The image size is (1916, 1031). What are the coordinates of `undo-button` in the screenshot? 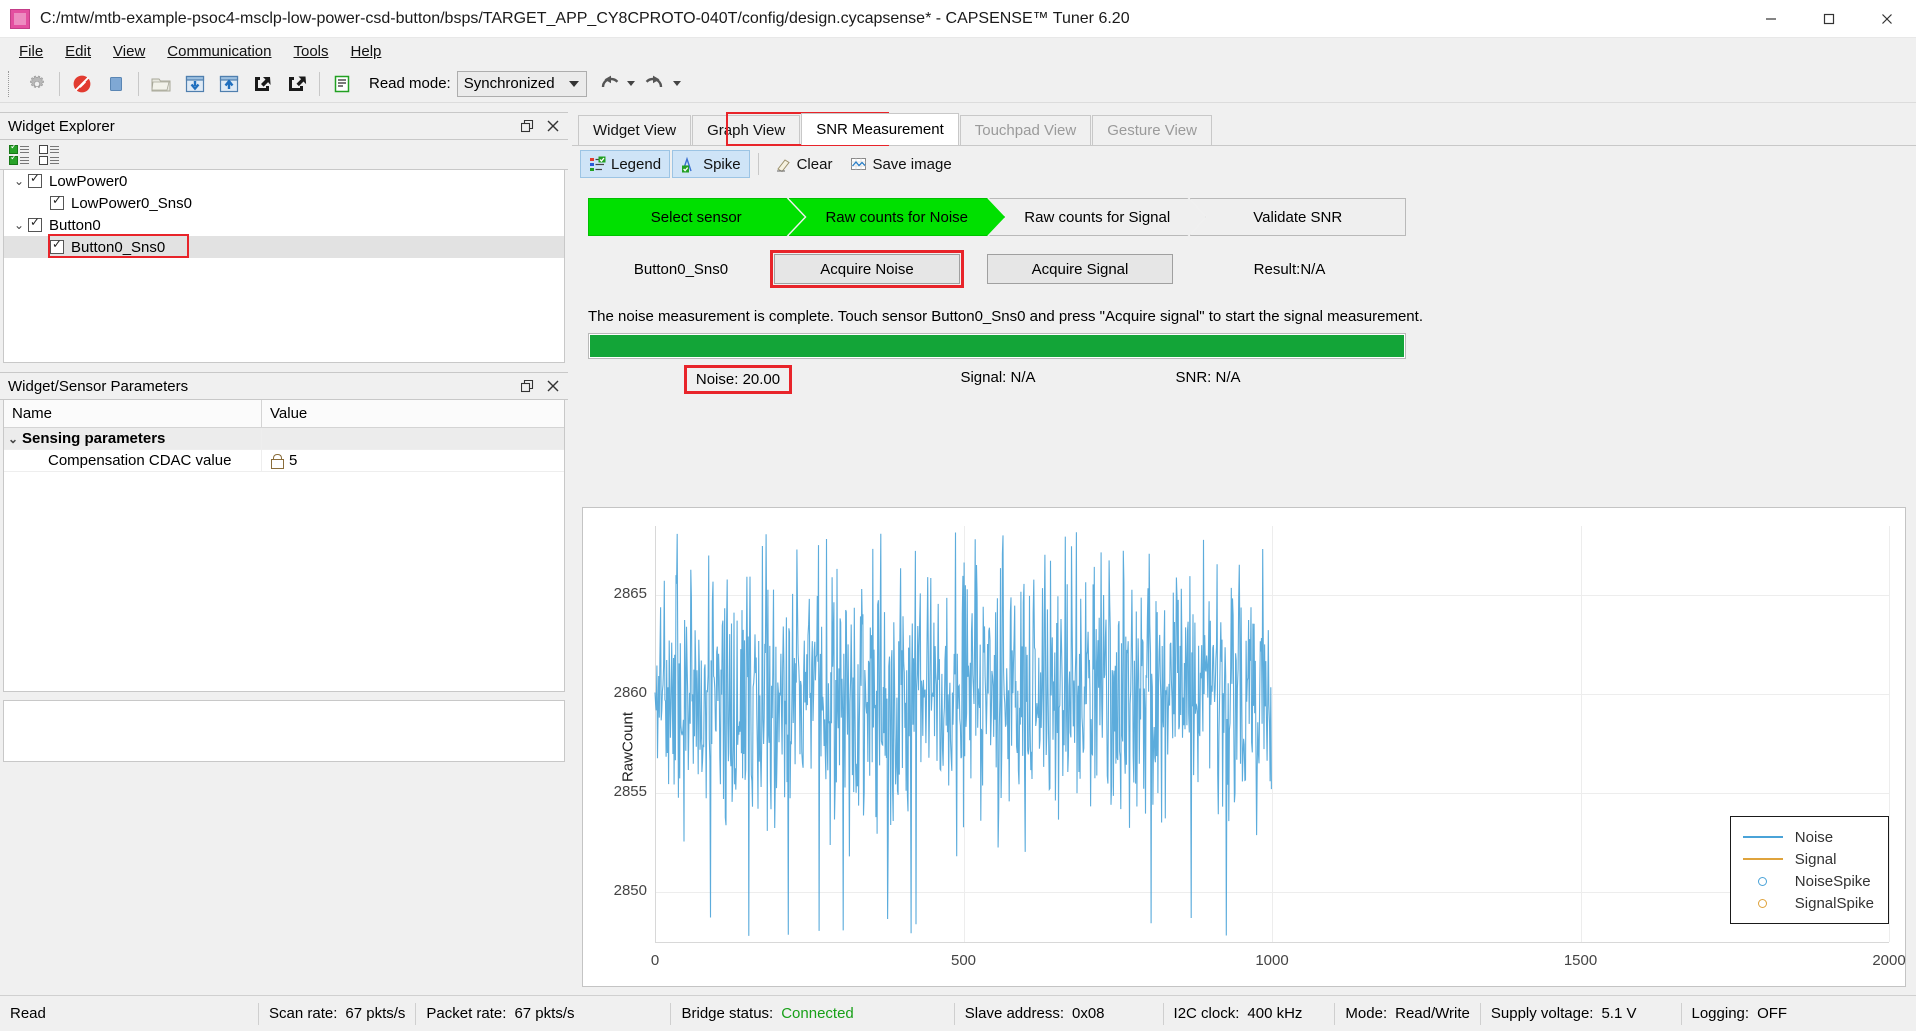 It's located at (609, 84).